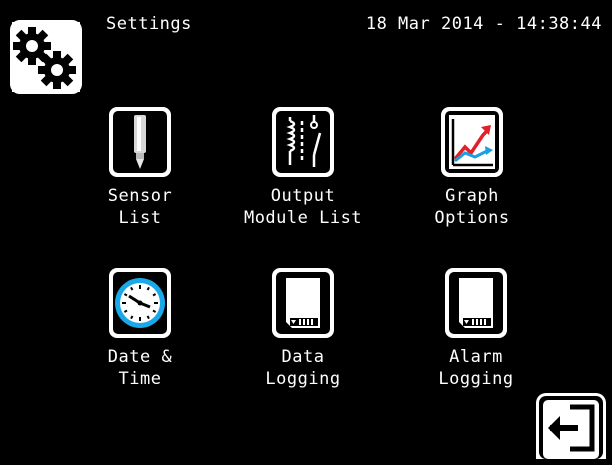 This screenshot has height=465, width=612. What do you see at coordinates (140, 368) in the screenshot?
I see `menu-item-label: Date & Time` at bounding box center [140, 368].